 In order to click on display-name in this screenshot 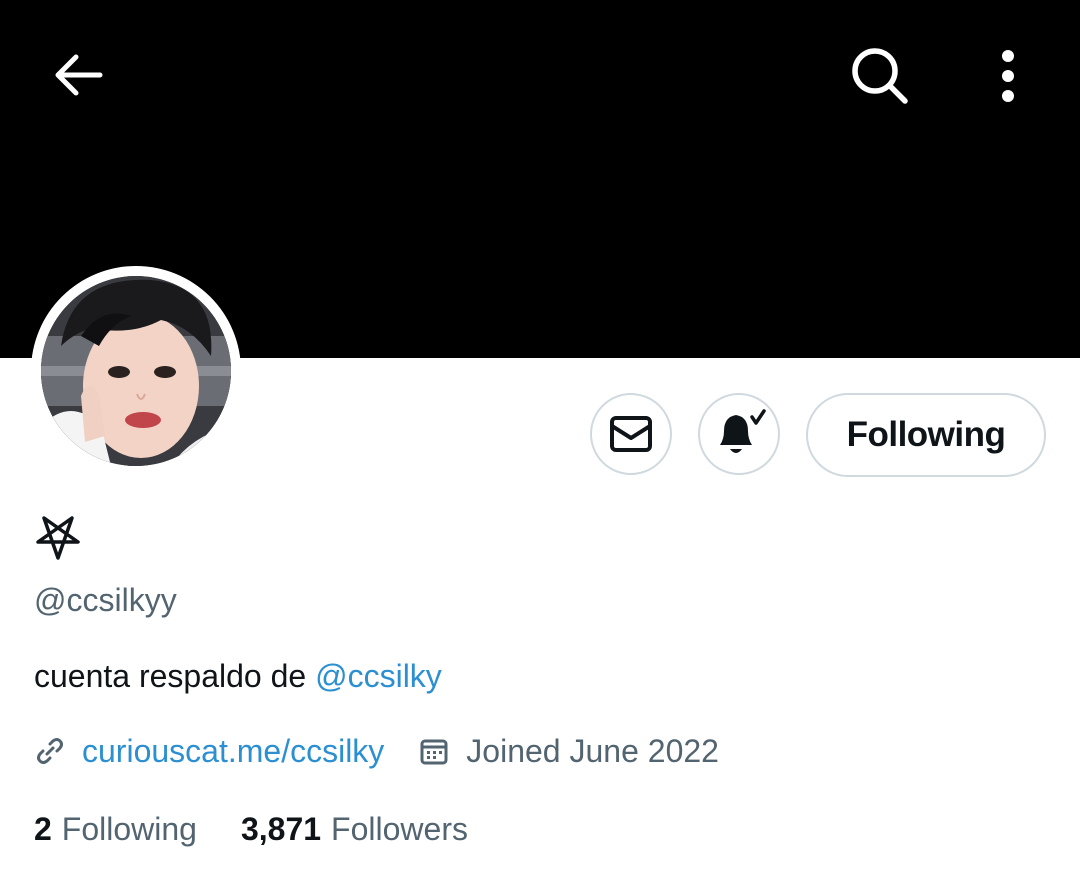, I will do `click(58, 537)`.